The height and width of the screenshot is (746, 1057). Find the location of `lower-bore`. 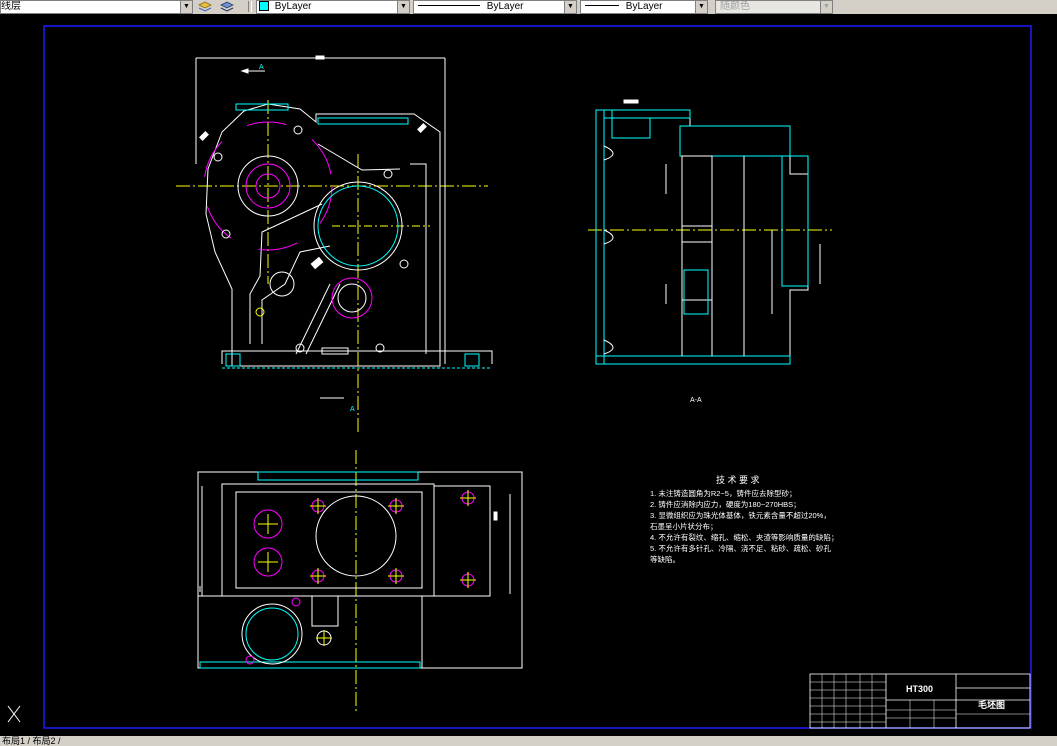

lower-bore is located at coordinates (272, 634).